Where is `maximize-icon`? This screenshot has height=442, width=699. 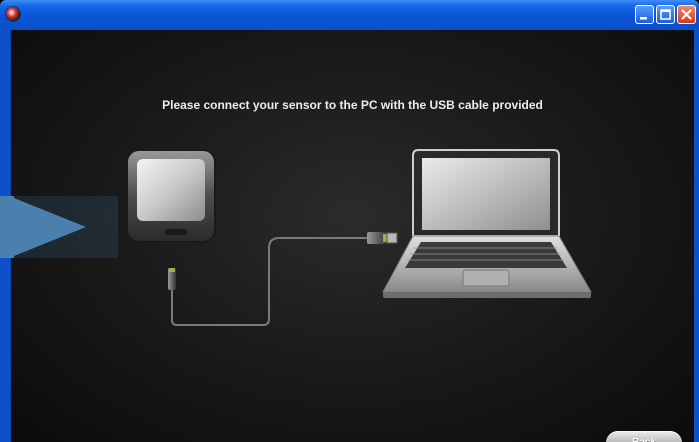
maximize-icon is located at coordinates (665, 14).